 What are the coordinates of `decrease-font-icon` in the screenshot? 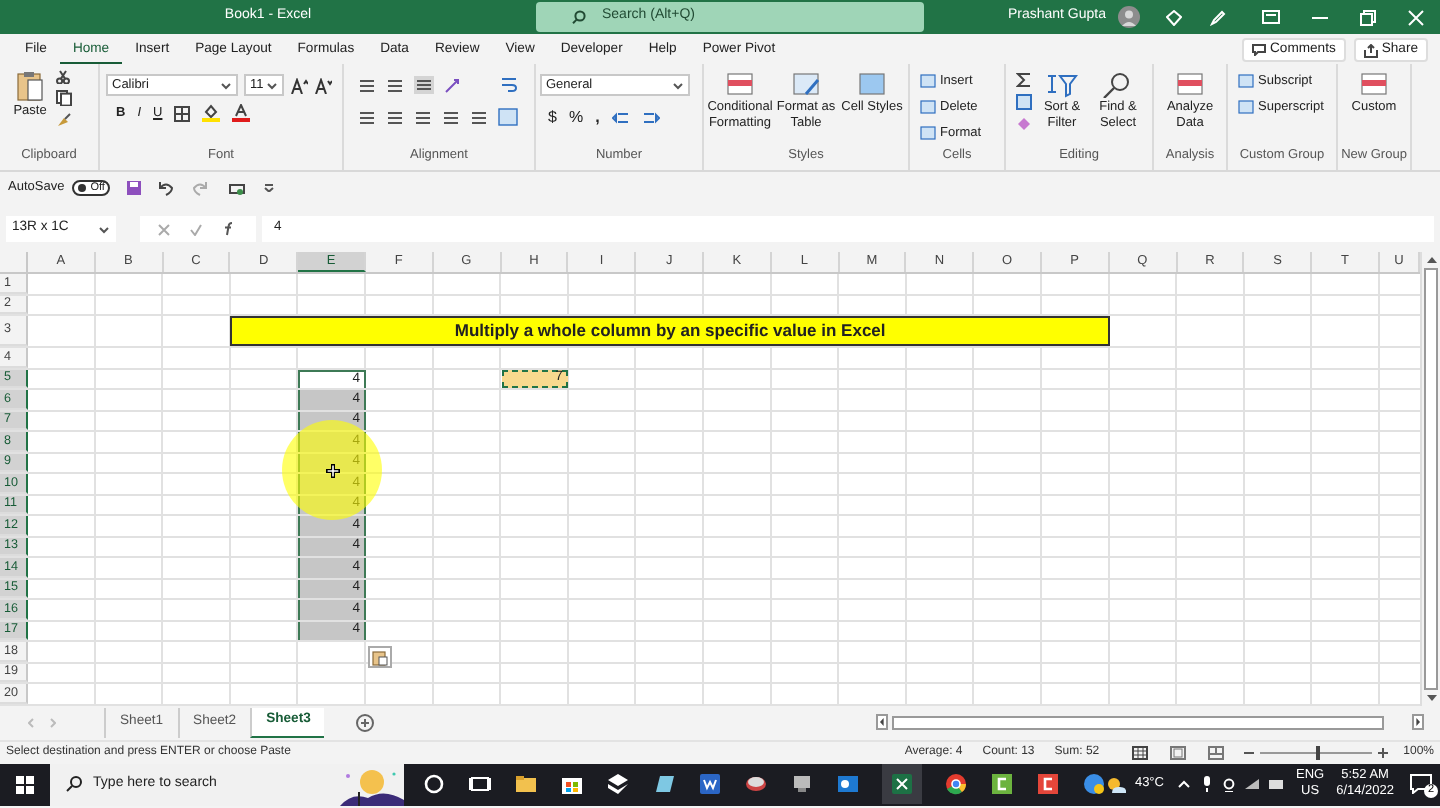 It's located at (323, 85).